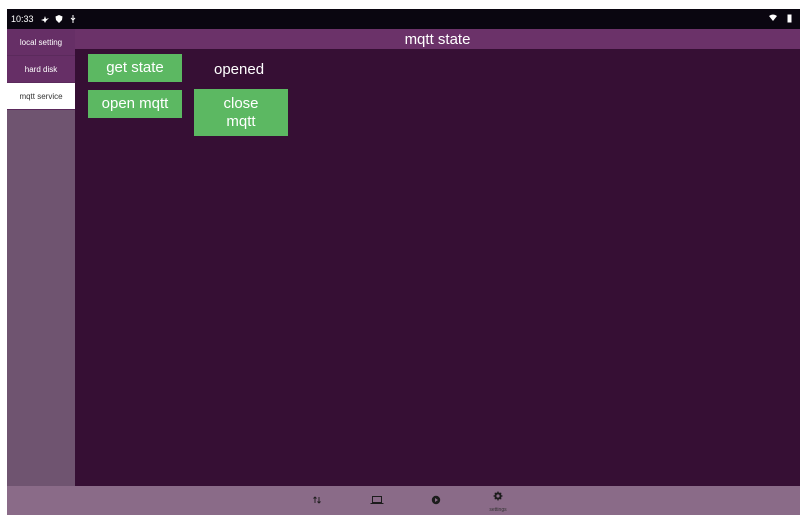  I want to click on page-title-bar: mqtt state, so click(437, 39).